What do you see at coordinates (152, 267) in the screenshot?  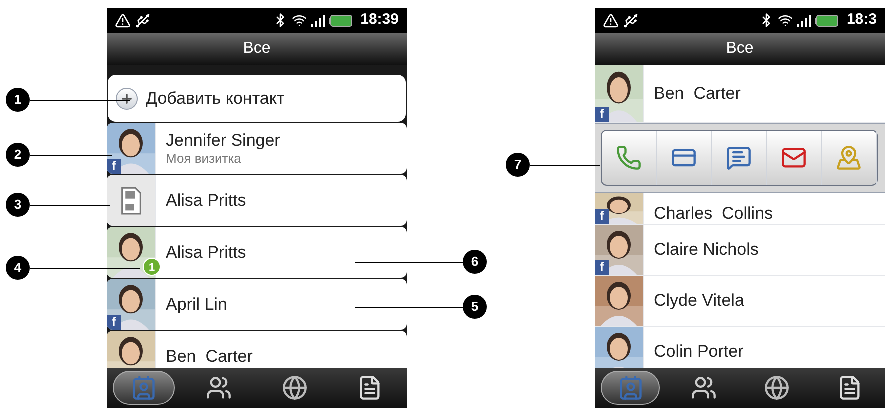 I see `notification-badge: 1` at bounding box center [152, 267].